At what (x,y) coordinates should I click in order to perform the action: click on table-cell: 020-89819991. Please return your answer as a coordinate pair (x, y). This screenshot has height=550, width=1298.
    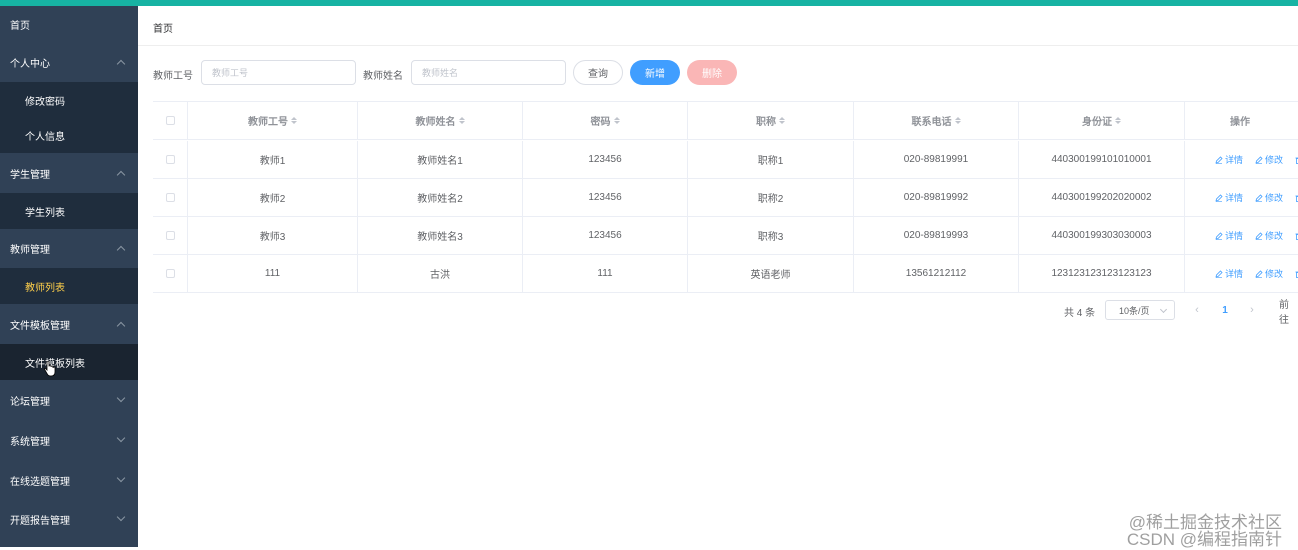
    Looking at the image, I should click on (936, 159).